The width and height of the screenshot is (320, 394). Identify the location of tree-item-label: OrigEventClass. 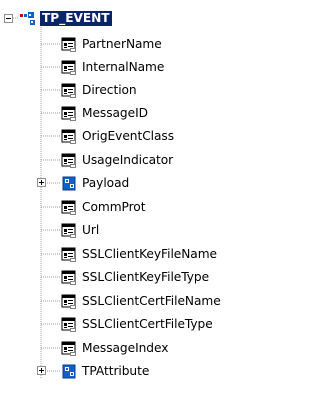
(128, 136).